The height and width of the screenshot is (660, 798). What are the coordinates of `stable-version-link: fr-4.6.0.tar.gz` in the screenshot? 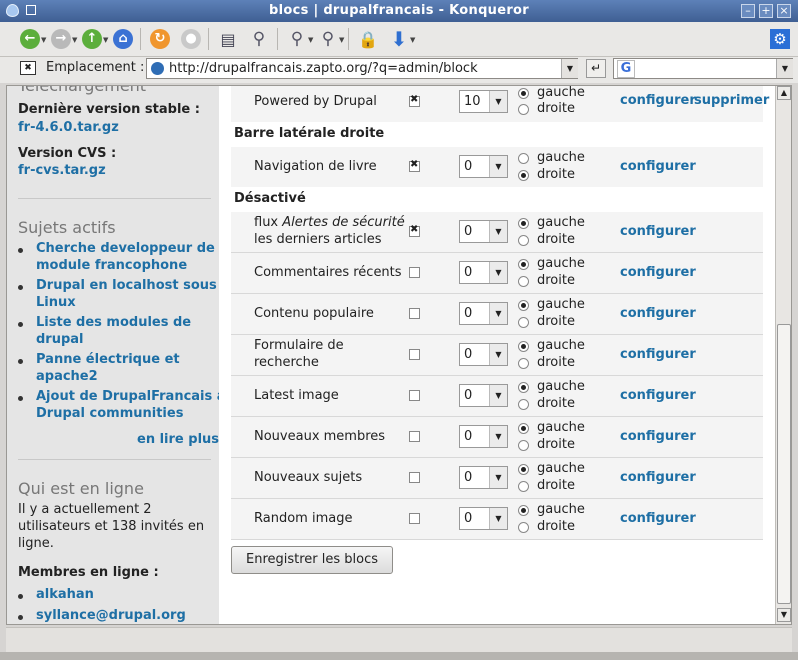 It's located at (68, 127).